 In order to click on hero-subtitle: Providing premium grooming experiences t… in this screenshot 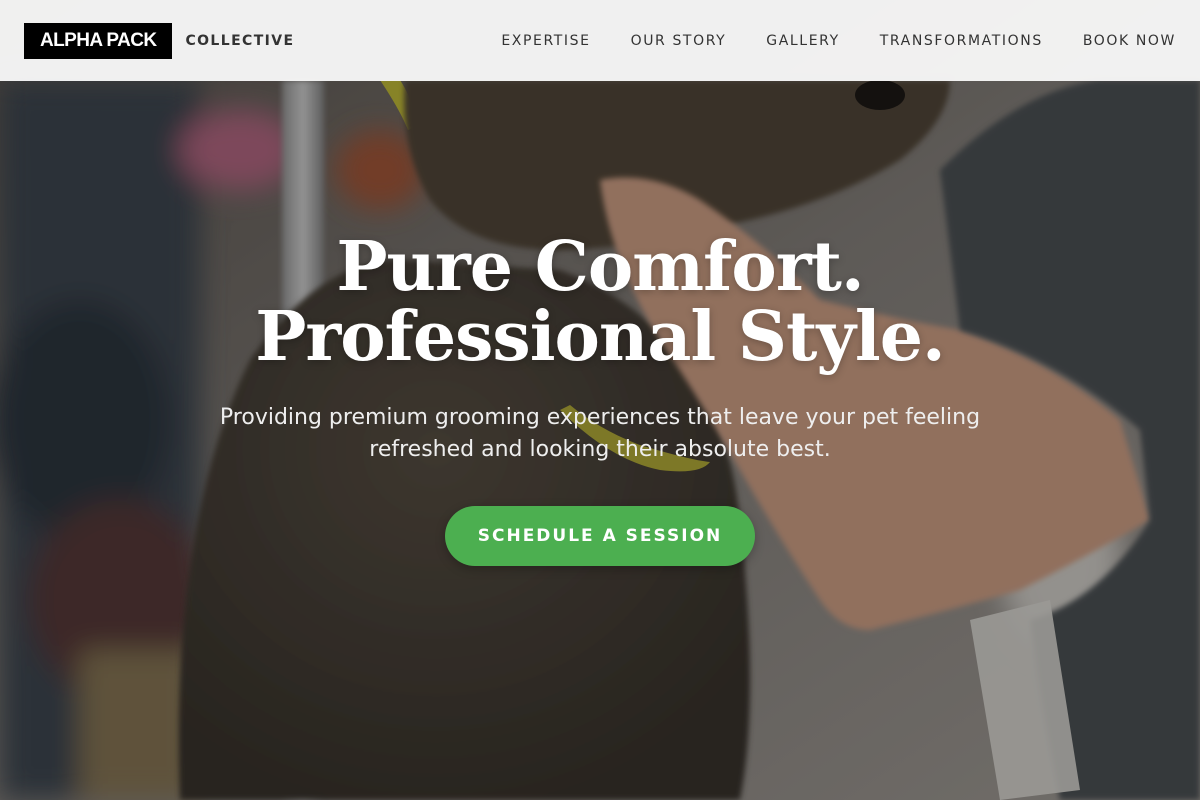, I will do `click(600, 433)`.